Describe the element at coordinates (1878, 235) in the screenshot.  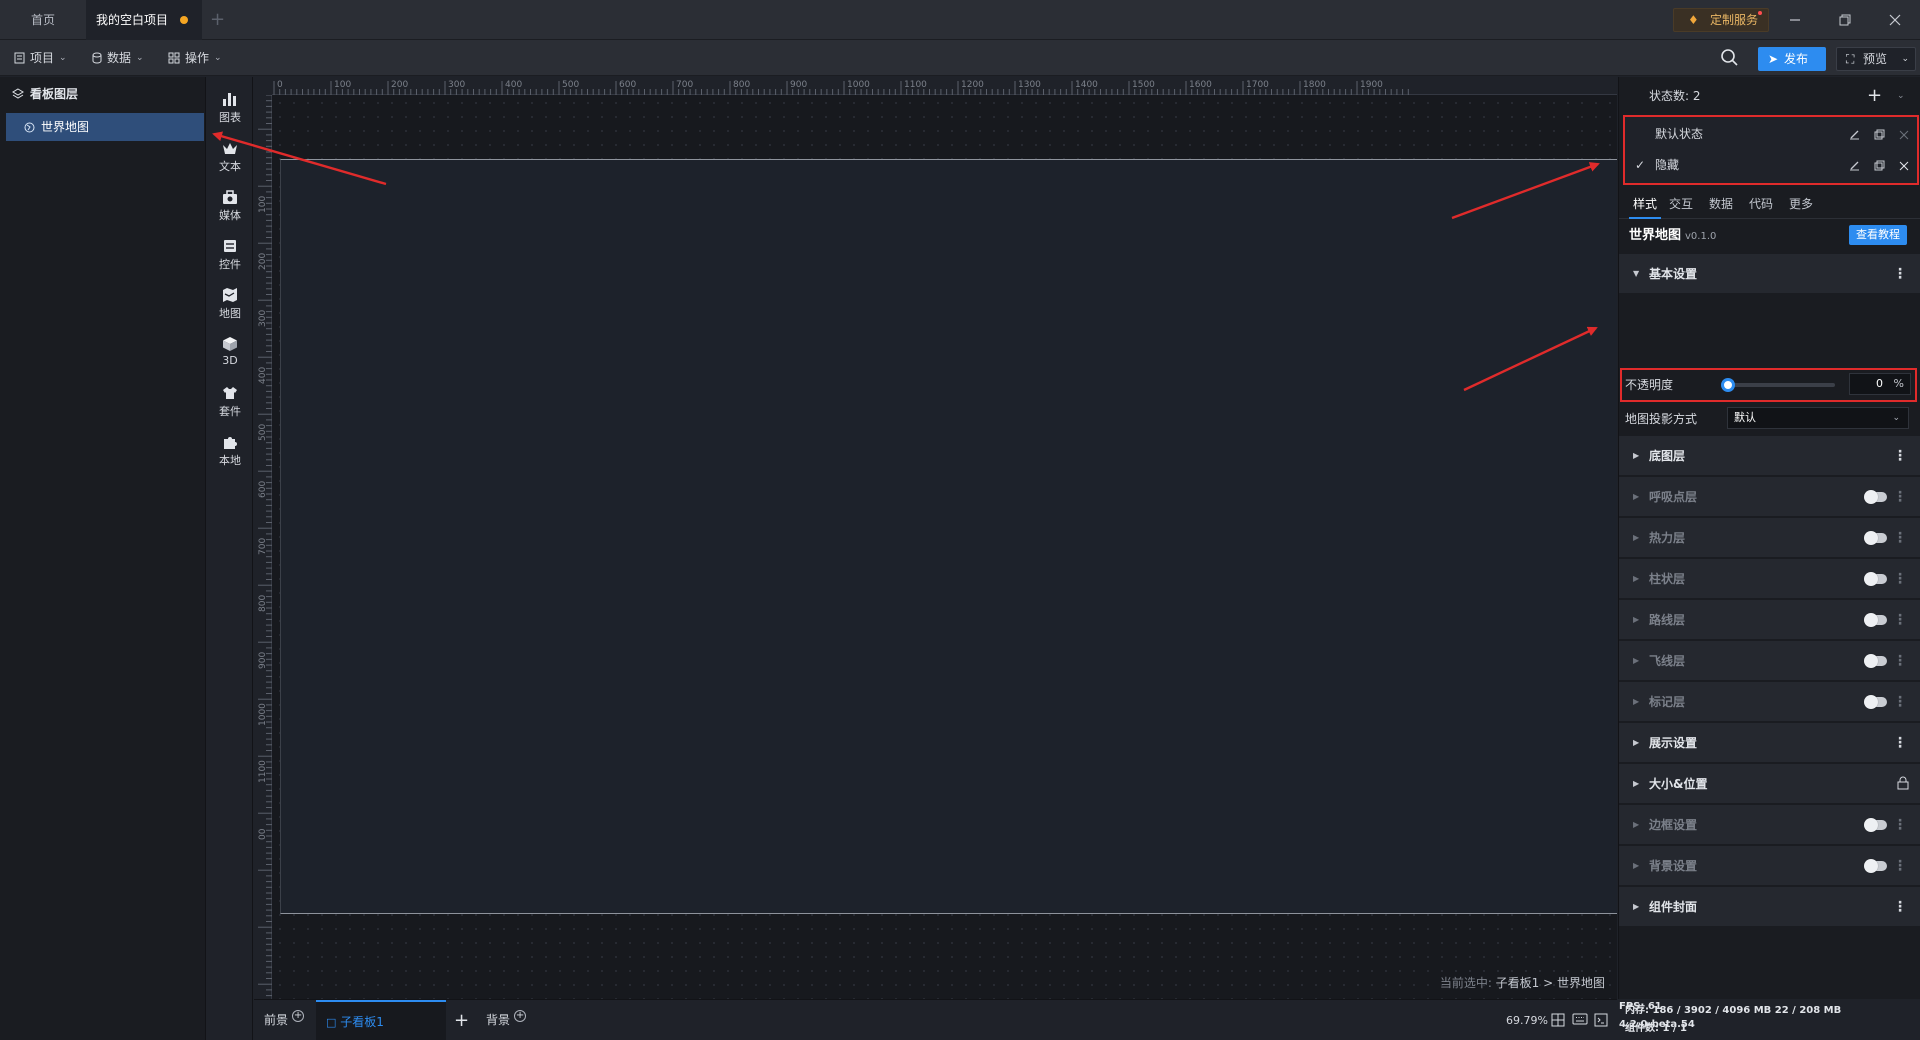
I see `tutorial-button: 查看教程` at that location.